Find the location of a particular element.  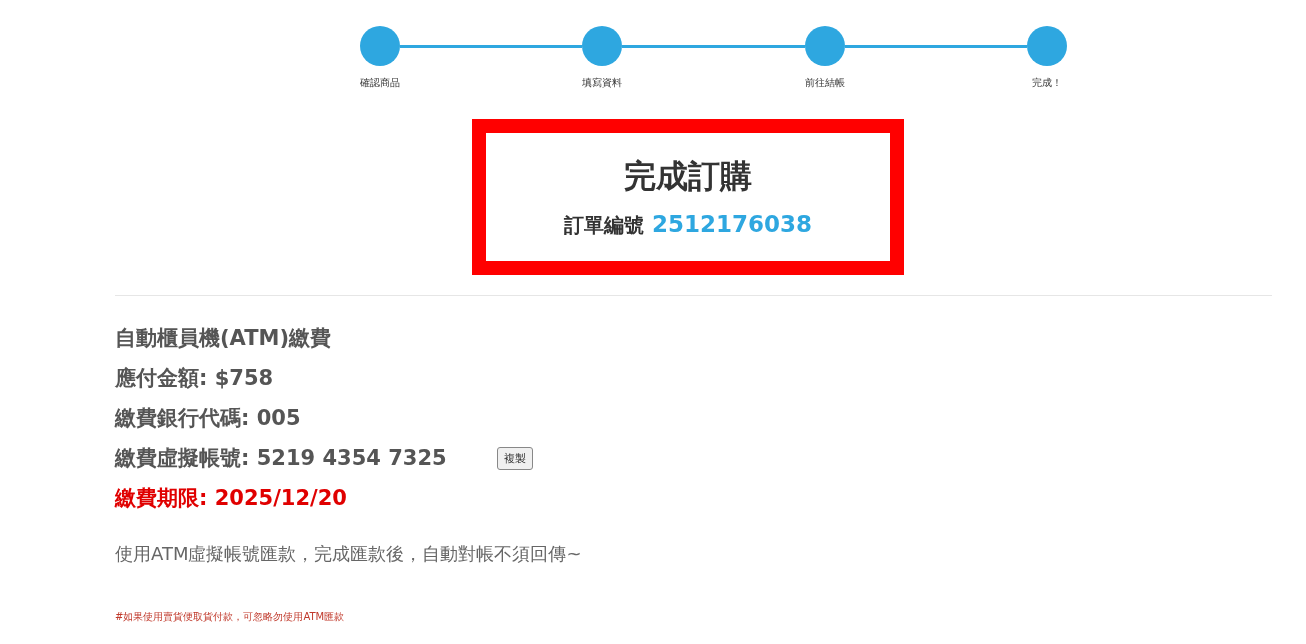

copy-button: 複製 is located at coordinates (515, 458).